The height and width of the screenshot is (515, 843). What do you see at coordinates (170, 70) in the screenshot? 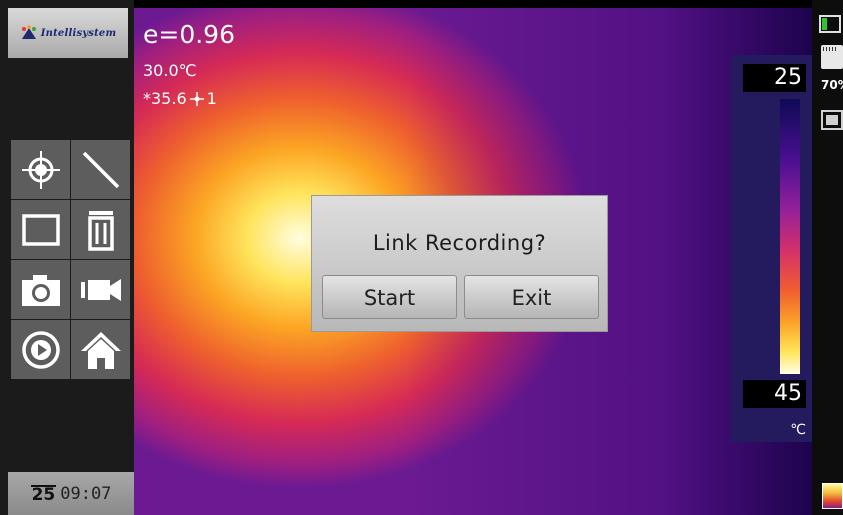
I see `reflected-temperature-readout: 30.0℃` at bounding box center [170, 70].